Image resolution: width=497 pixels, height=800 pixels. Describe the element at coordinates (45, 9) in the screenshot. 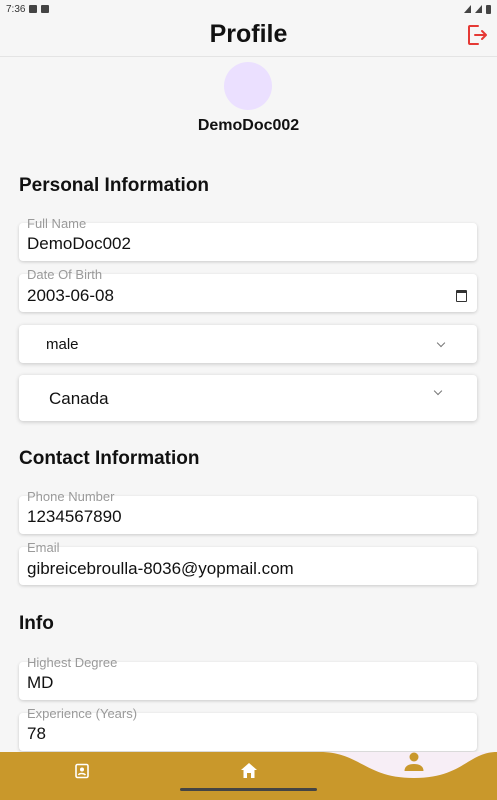

I see `sim-icon` at that location.